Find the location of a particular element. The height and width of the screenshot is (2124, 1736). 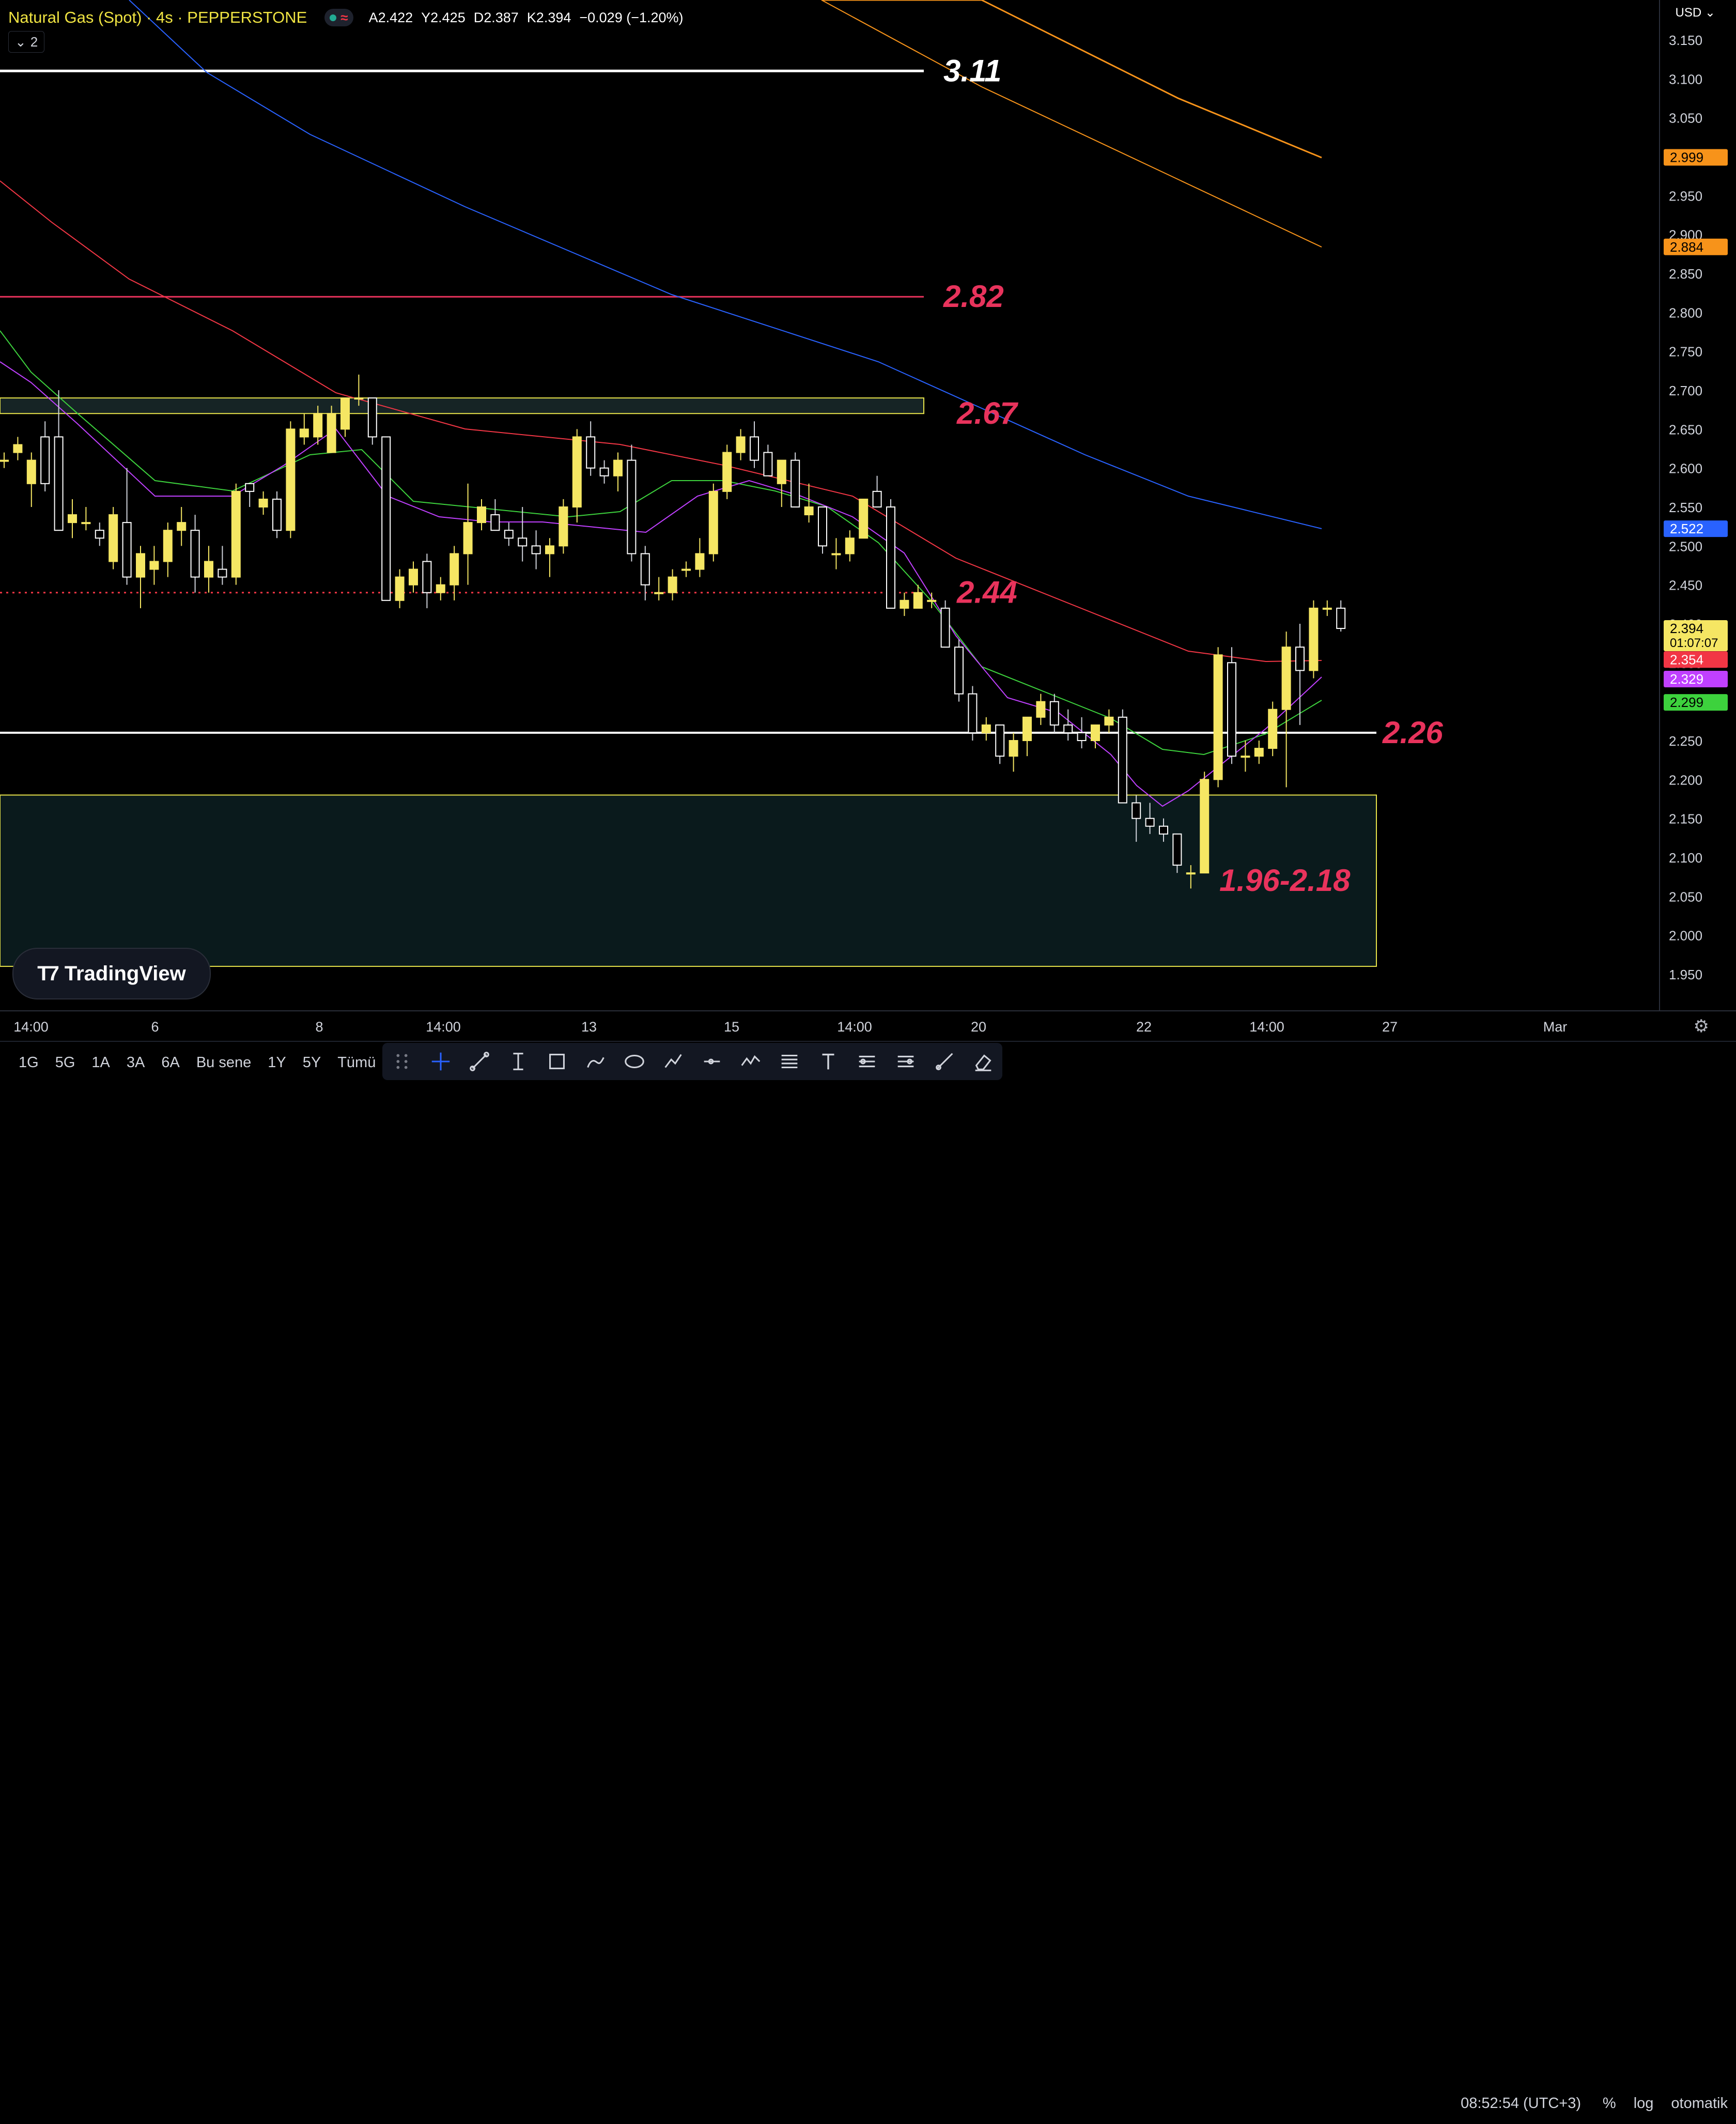

symbol-title: Natural Gas (Spot) · 4s · PEPPERSTONE is located at coordinates (158, 17).